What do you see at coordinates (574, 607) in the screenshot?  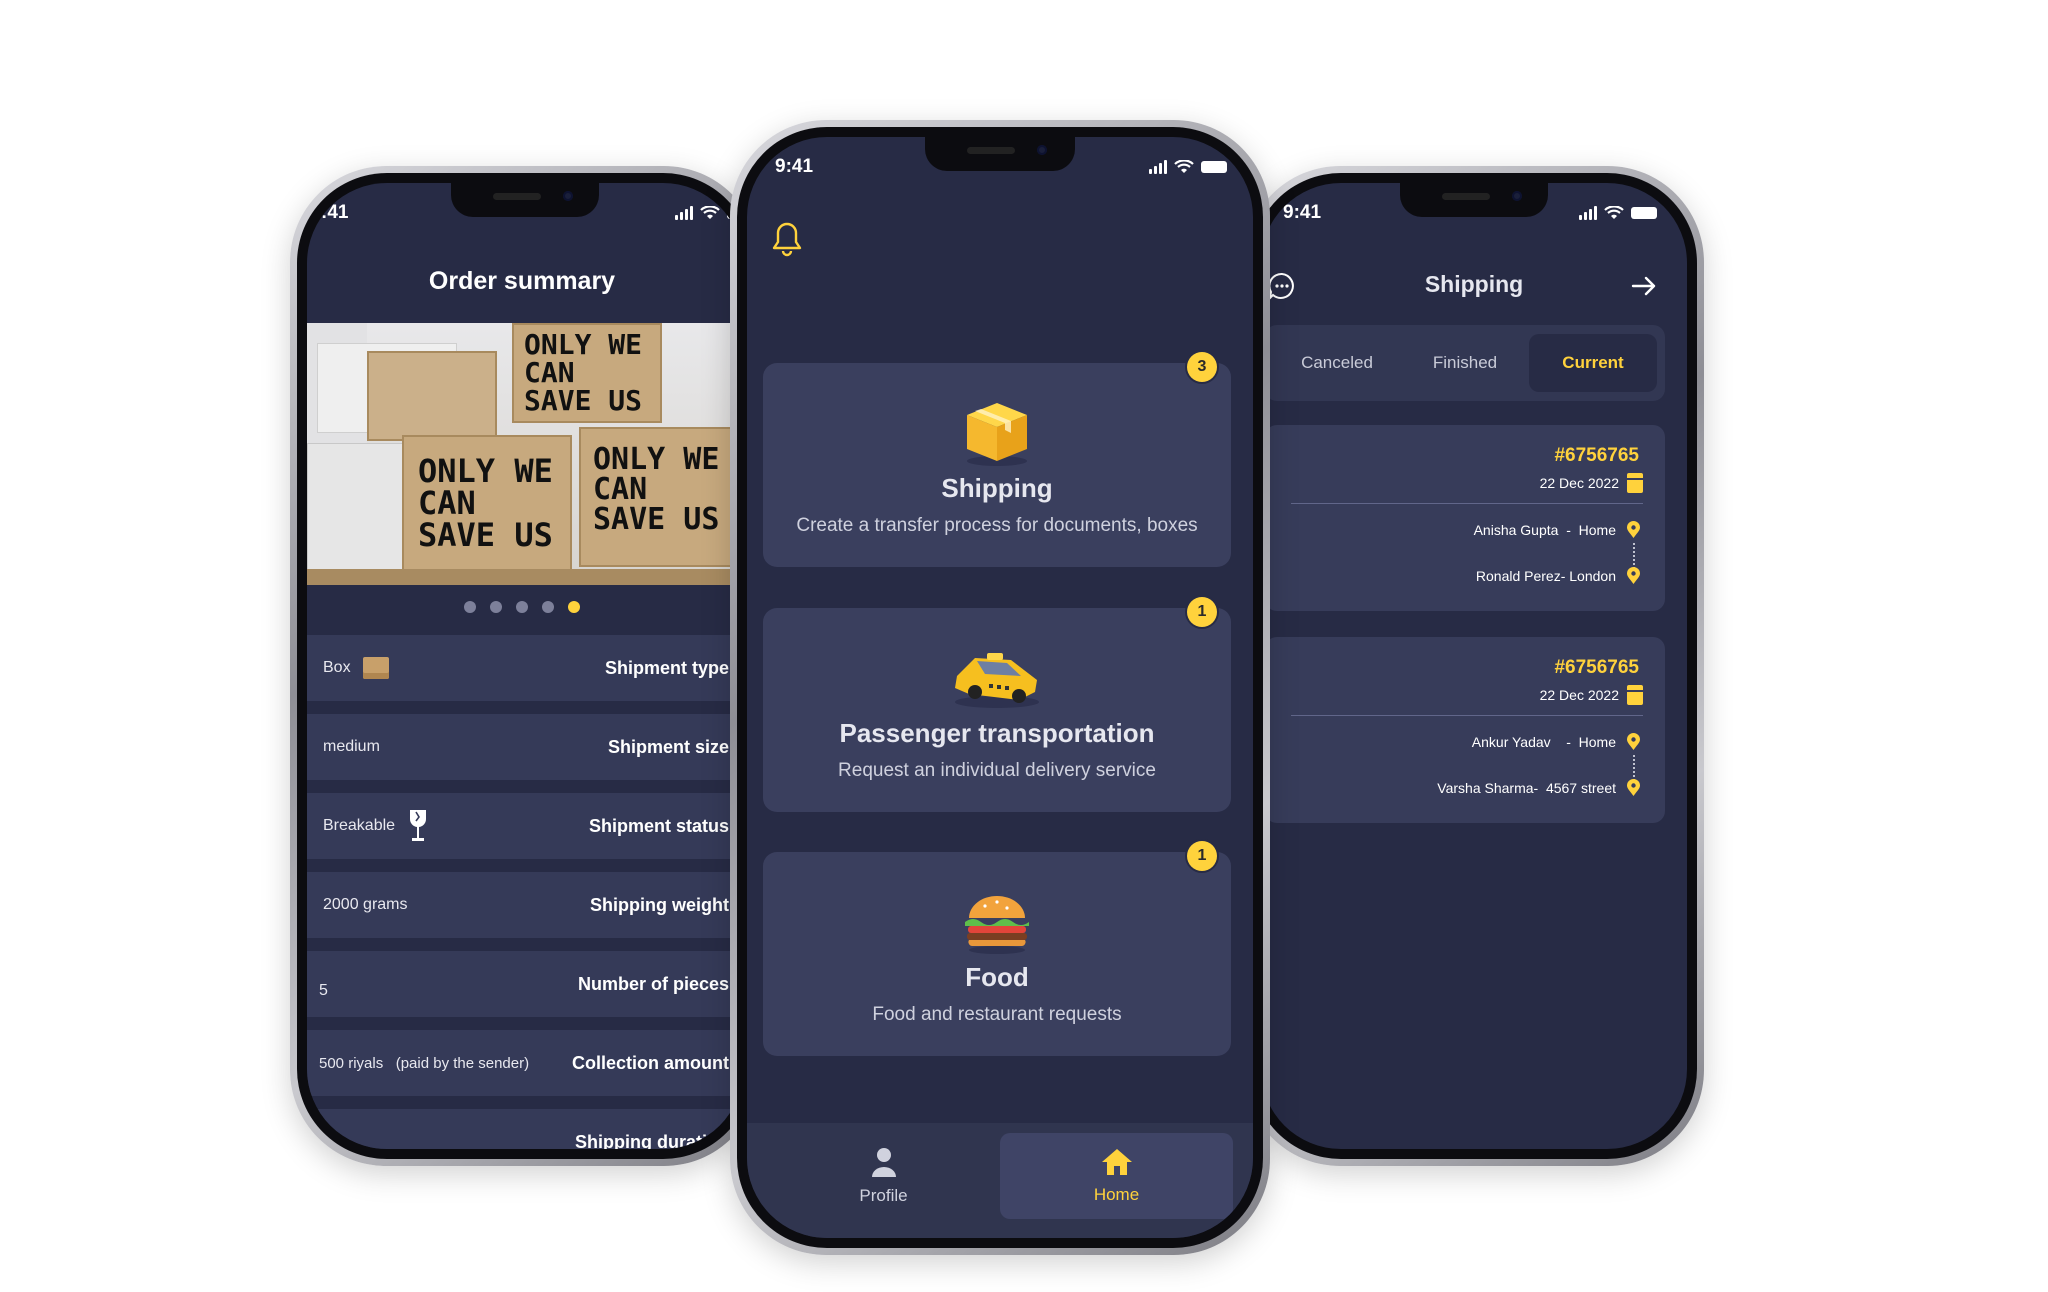 I see `carousel-dot-active` at bounding box center [574, 607].